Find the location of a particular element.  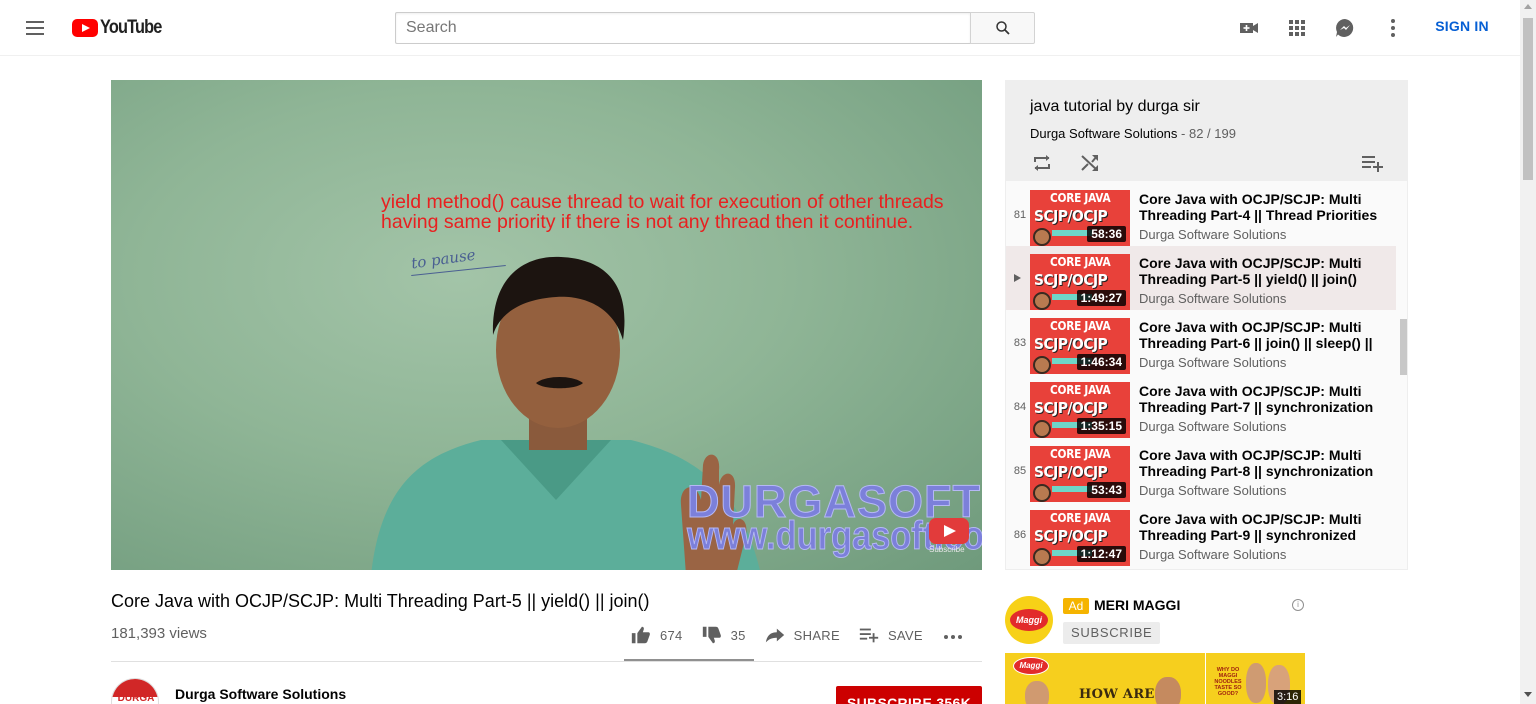

advertiser-avatar: Maggi is located at coordinates (1029, 620).